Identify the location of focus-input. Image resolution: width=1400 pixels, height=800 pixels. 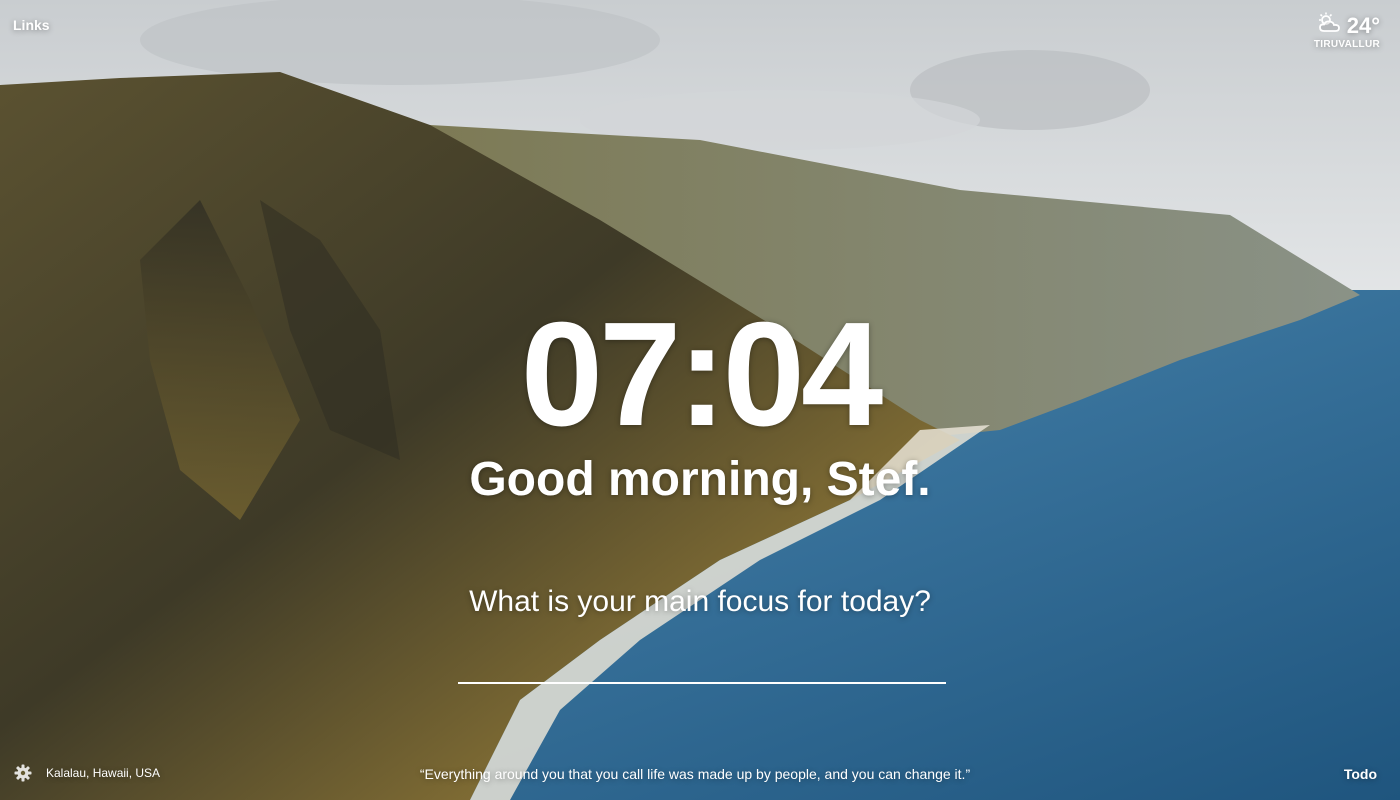
(702, 662).